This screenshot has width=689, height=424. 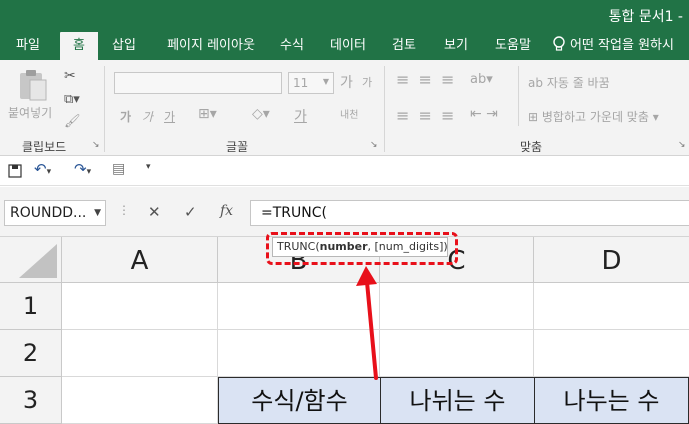 What do you see at coordinates (33, 85) in the screenshot?
I see `paste-icon` at bounding box center [33, 85].